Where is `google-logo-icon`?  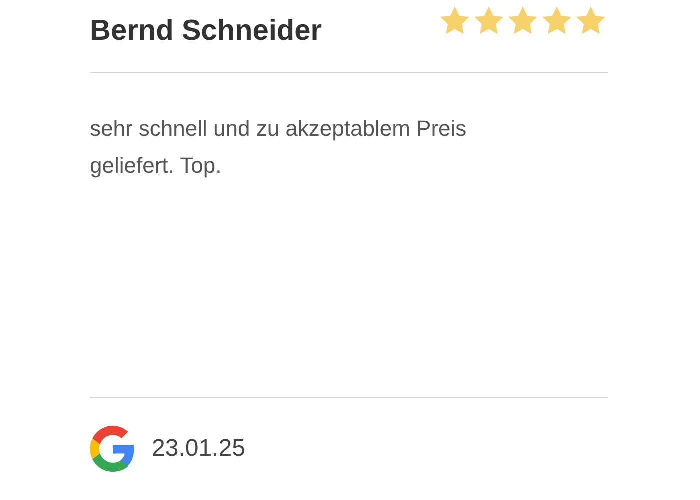
google-logo-icon is located at coordinates (113, 449).